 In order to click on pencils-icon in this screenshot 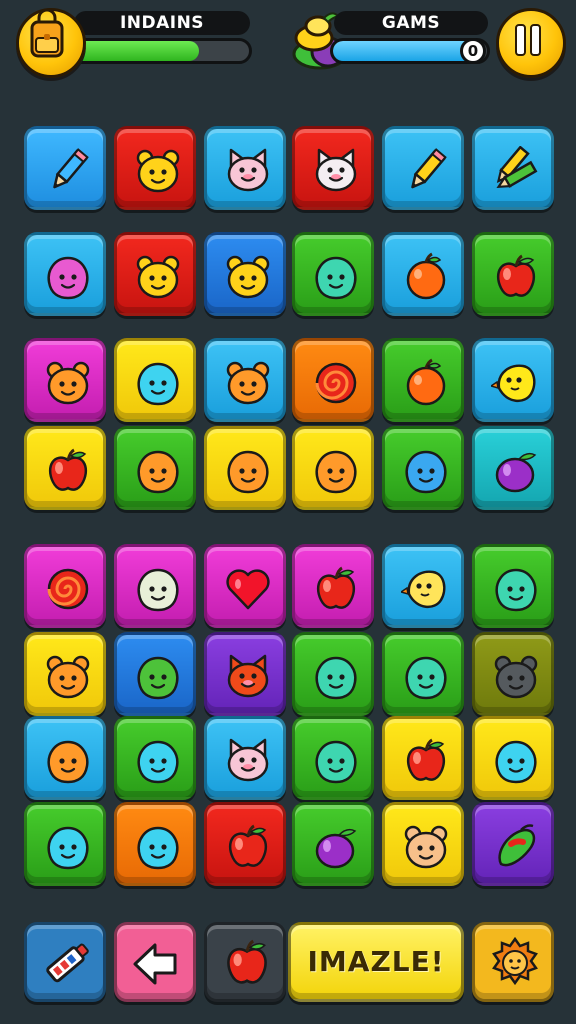, I will do `click(517, 167)`.